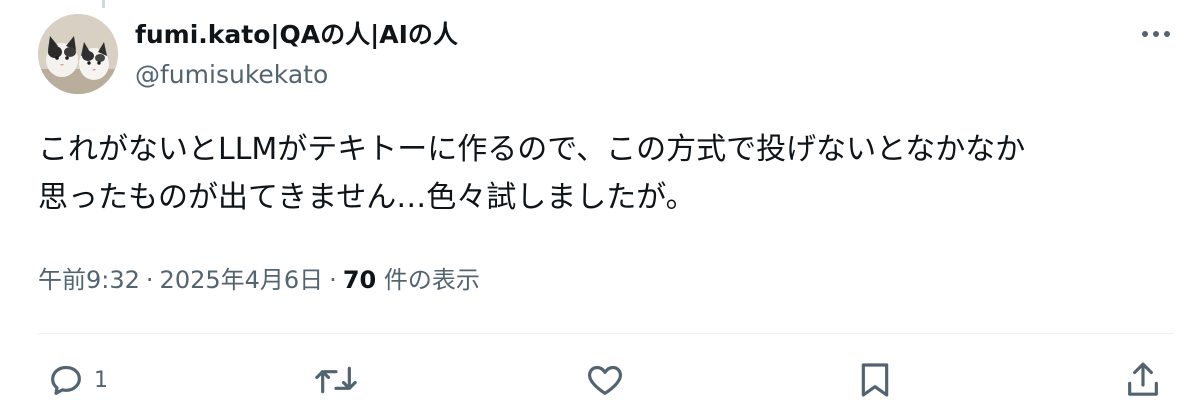 The image size is (1200, 419). Describe the element at coordinates (296, 75) in the screenshot. I see `author-handle: @fumisukekato` at that location.